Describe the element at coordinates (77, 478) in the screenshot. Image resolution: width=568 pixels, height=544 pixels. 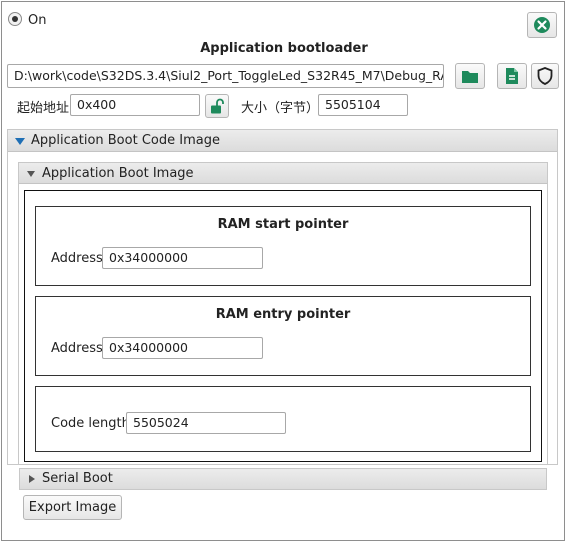
I see `serial-boot-title: Serial Boot` at that location.